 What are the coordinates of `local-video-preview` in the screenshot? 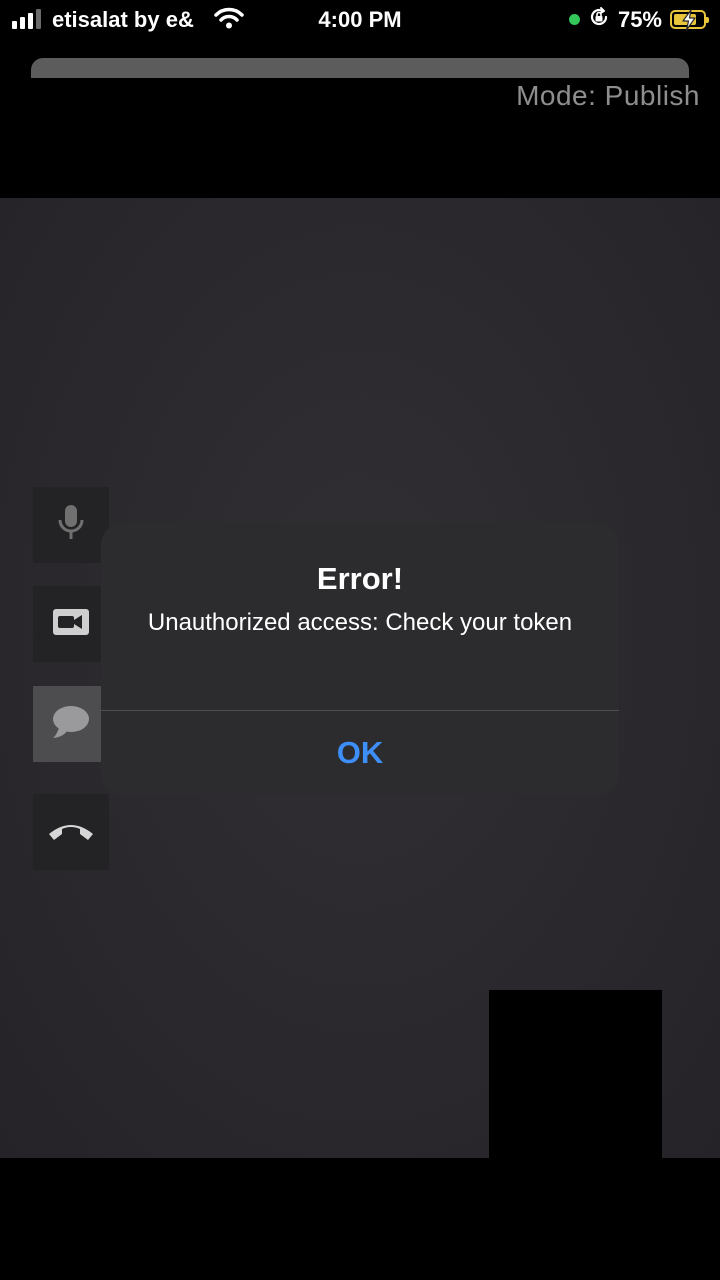 It's located at (575, 1074).